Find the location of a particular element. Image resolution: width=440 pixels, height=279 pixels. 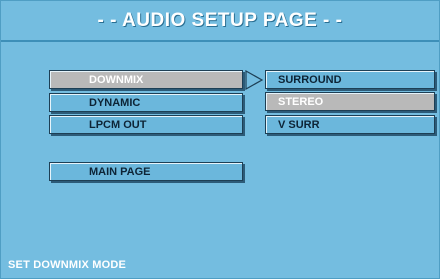

page-title: - - AUDIO SETUP PAGE - - is located at coordinates (220, 20).